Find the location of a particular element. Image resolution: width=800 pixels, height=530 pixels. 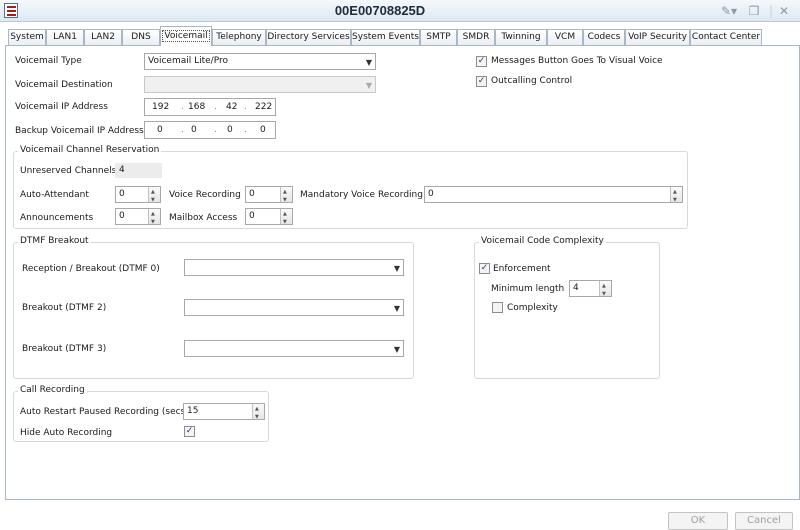

tab-twinning: Twinning is located at coordinates (521, 37).